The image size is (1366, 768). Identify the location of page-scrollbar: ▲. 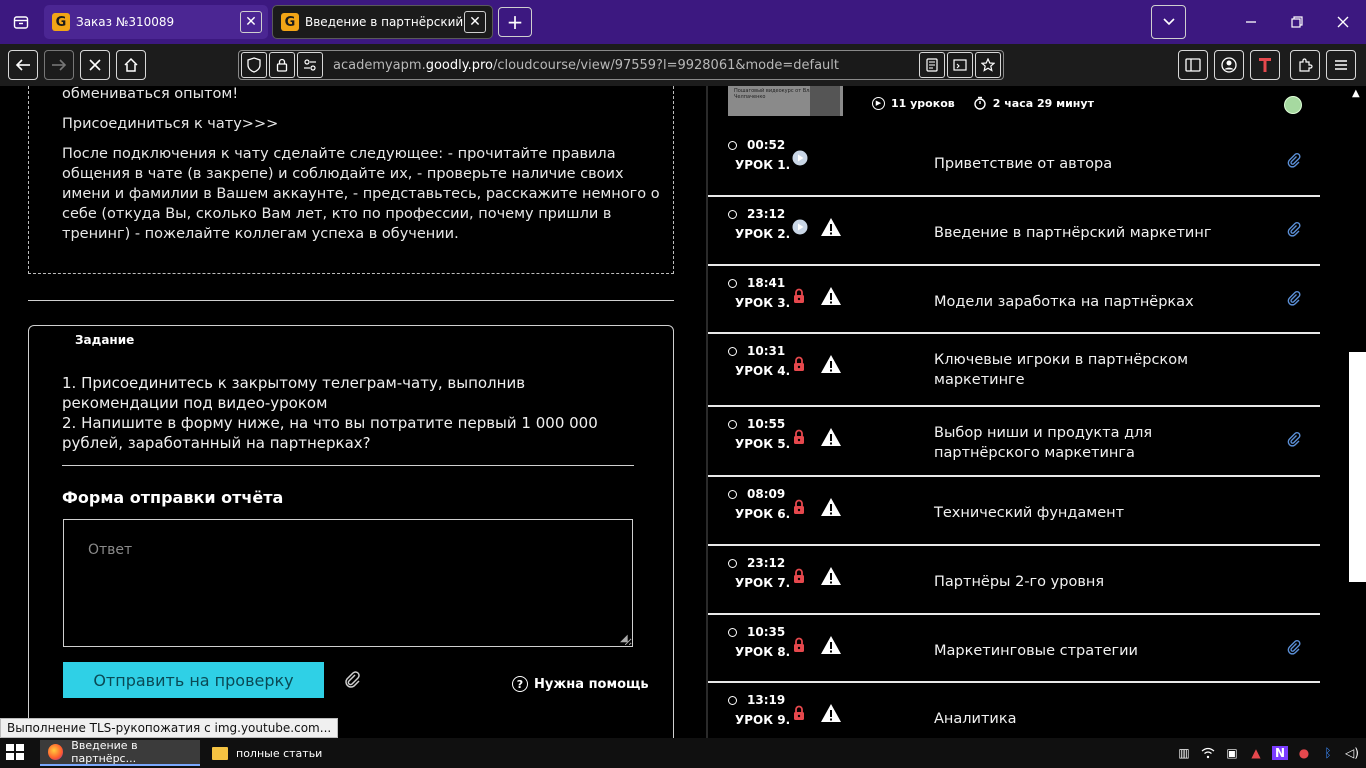
(1357, 412).